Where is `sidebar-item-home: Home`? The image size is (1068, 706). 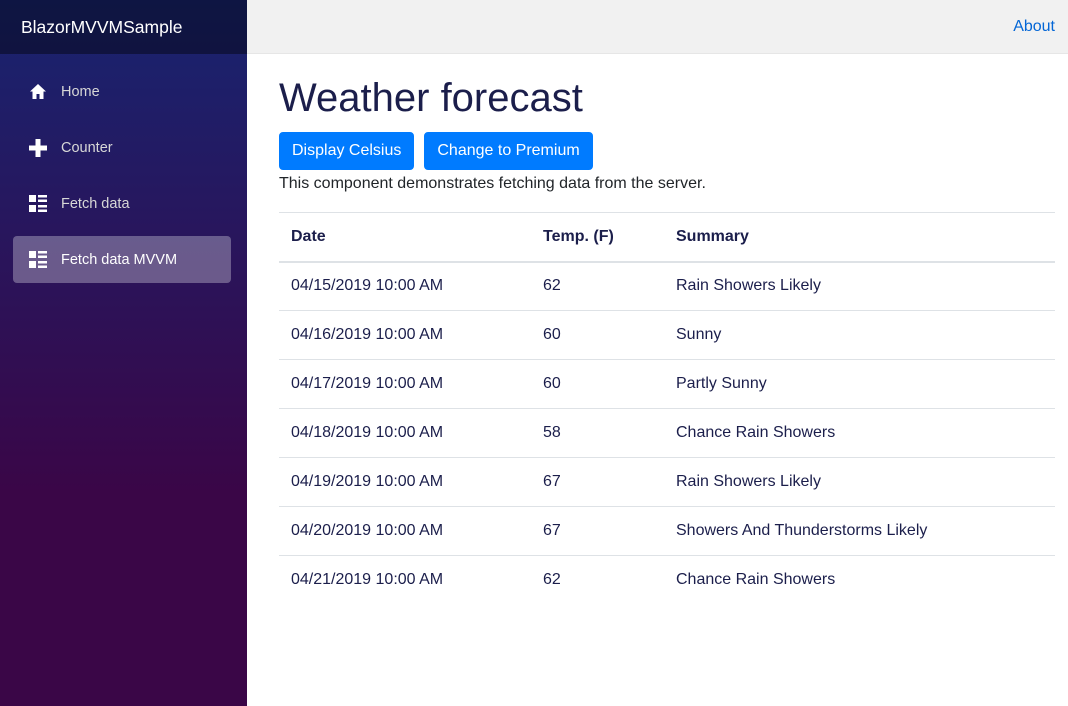 sidebar-item-home: Home is located at coordinates (122, 91).